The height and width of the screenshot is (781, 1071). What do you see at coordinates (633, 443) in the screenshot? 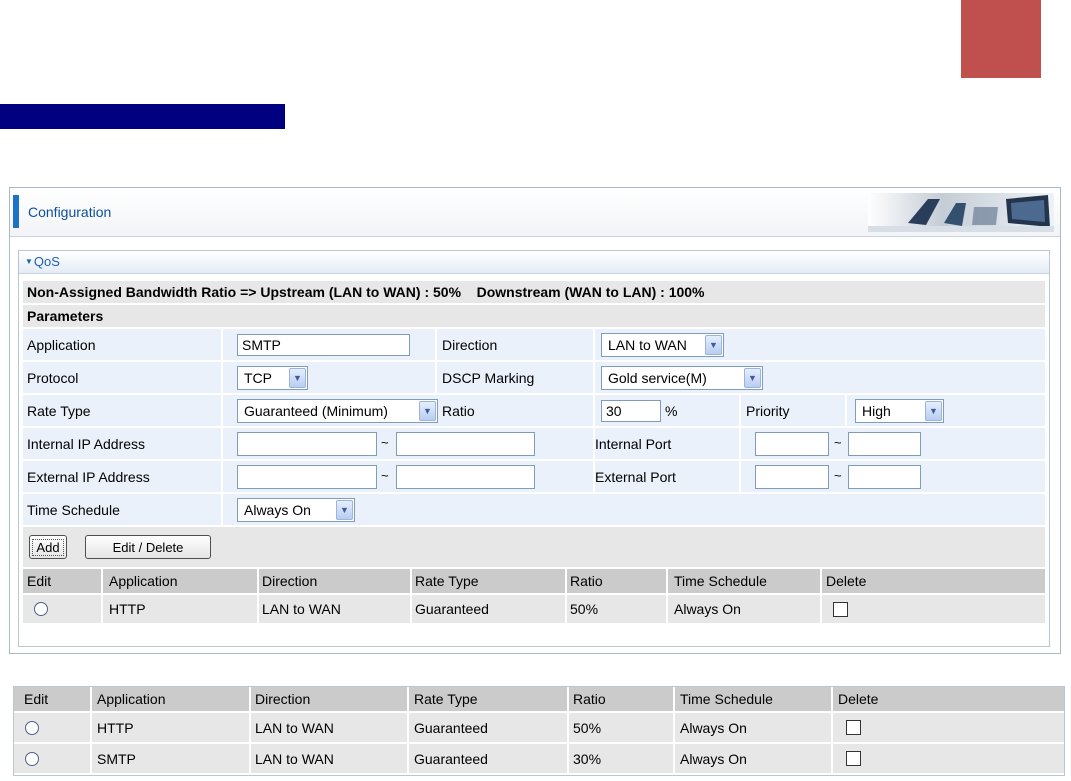
I see `internal-port-label: Internal Port` at bounding box center [633, 443].